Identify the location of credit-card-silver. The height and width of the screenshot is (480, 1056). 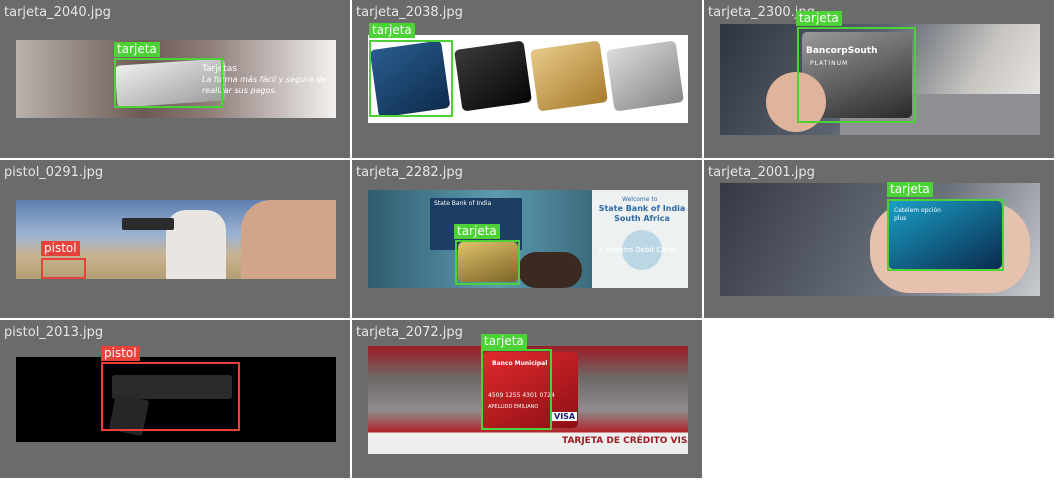
(645, 76).